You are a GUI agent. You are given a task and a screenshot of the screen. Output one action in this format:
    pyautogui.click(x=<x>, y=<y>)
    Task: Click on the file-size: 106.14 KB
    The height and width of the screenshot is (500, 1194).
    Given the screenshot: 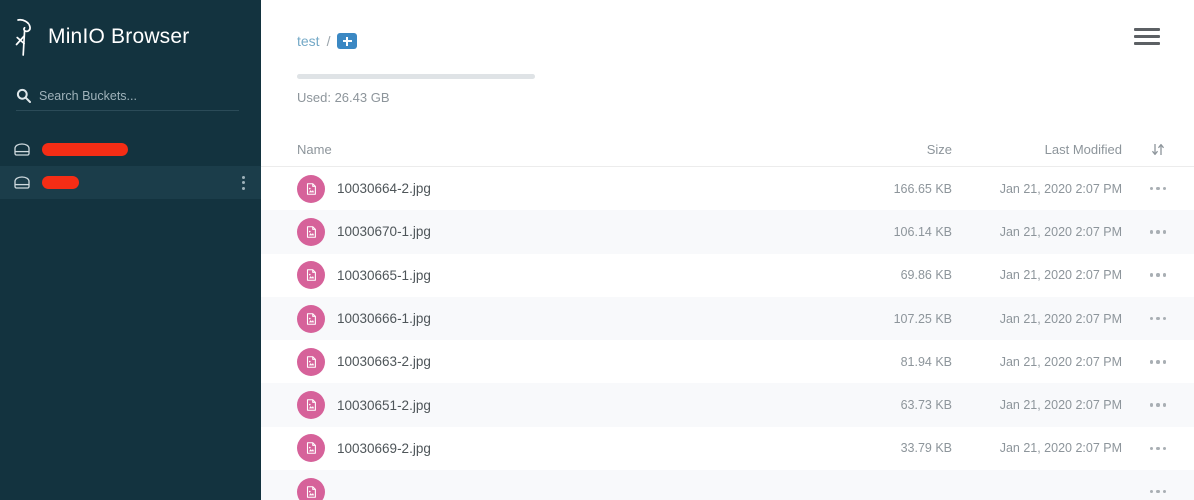 What is the action you would take?
    pyautogui.click(x=922, y=231)
    